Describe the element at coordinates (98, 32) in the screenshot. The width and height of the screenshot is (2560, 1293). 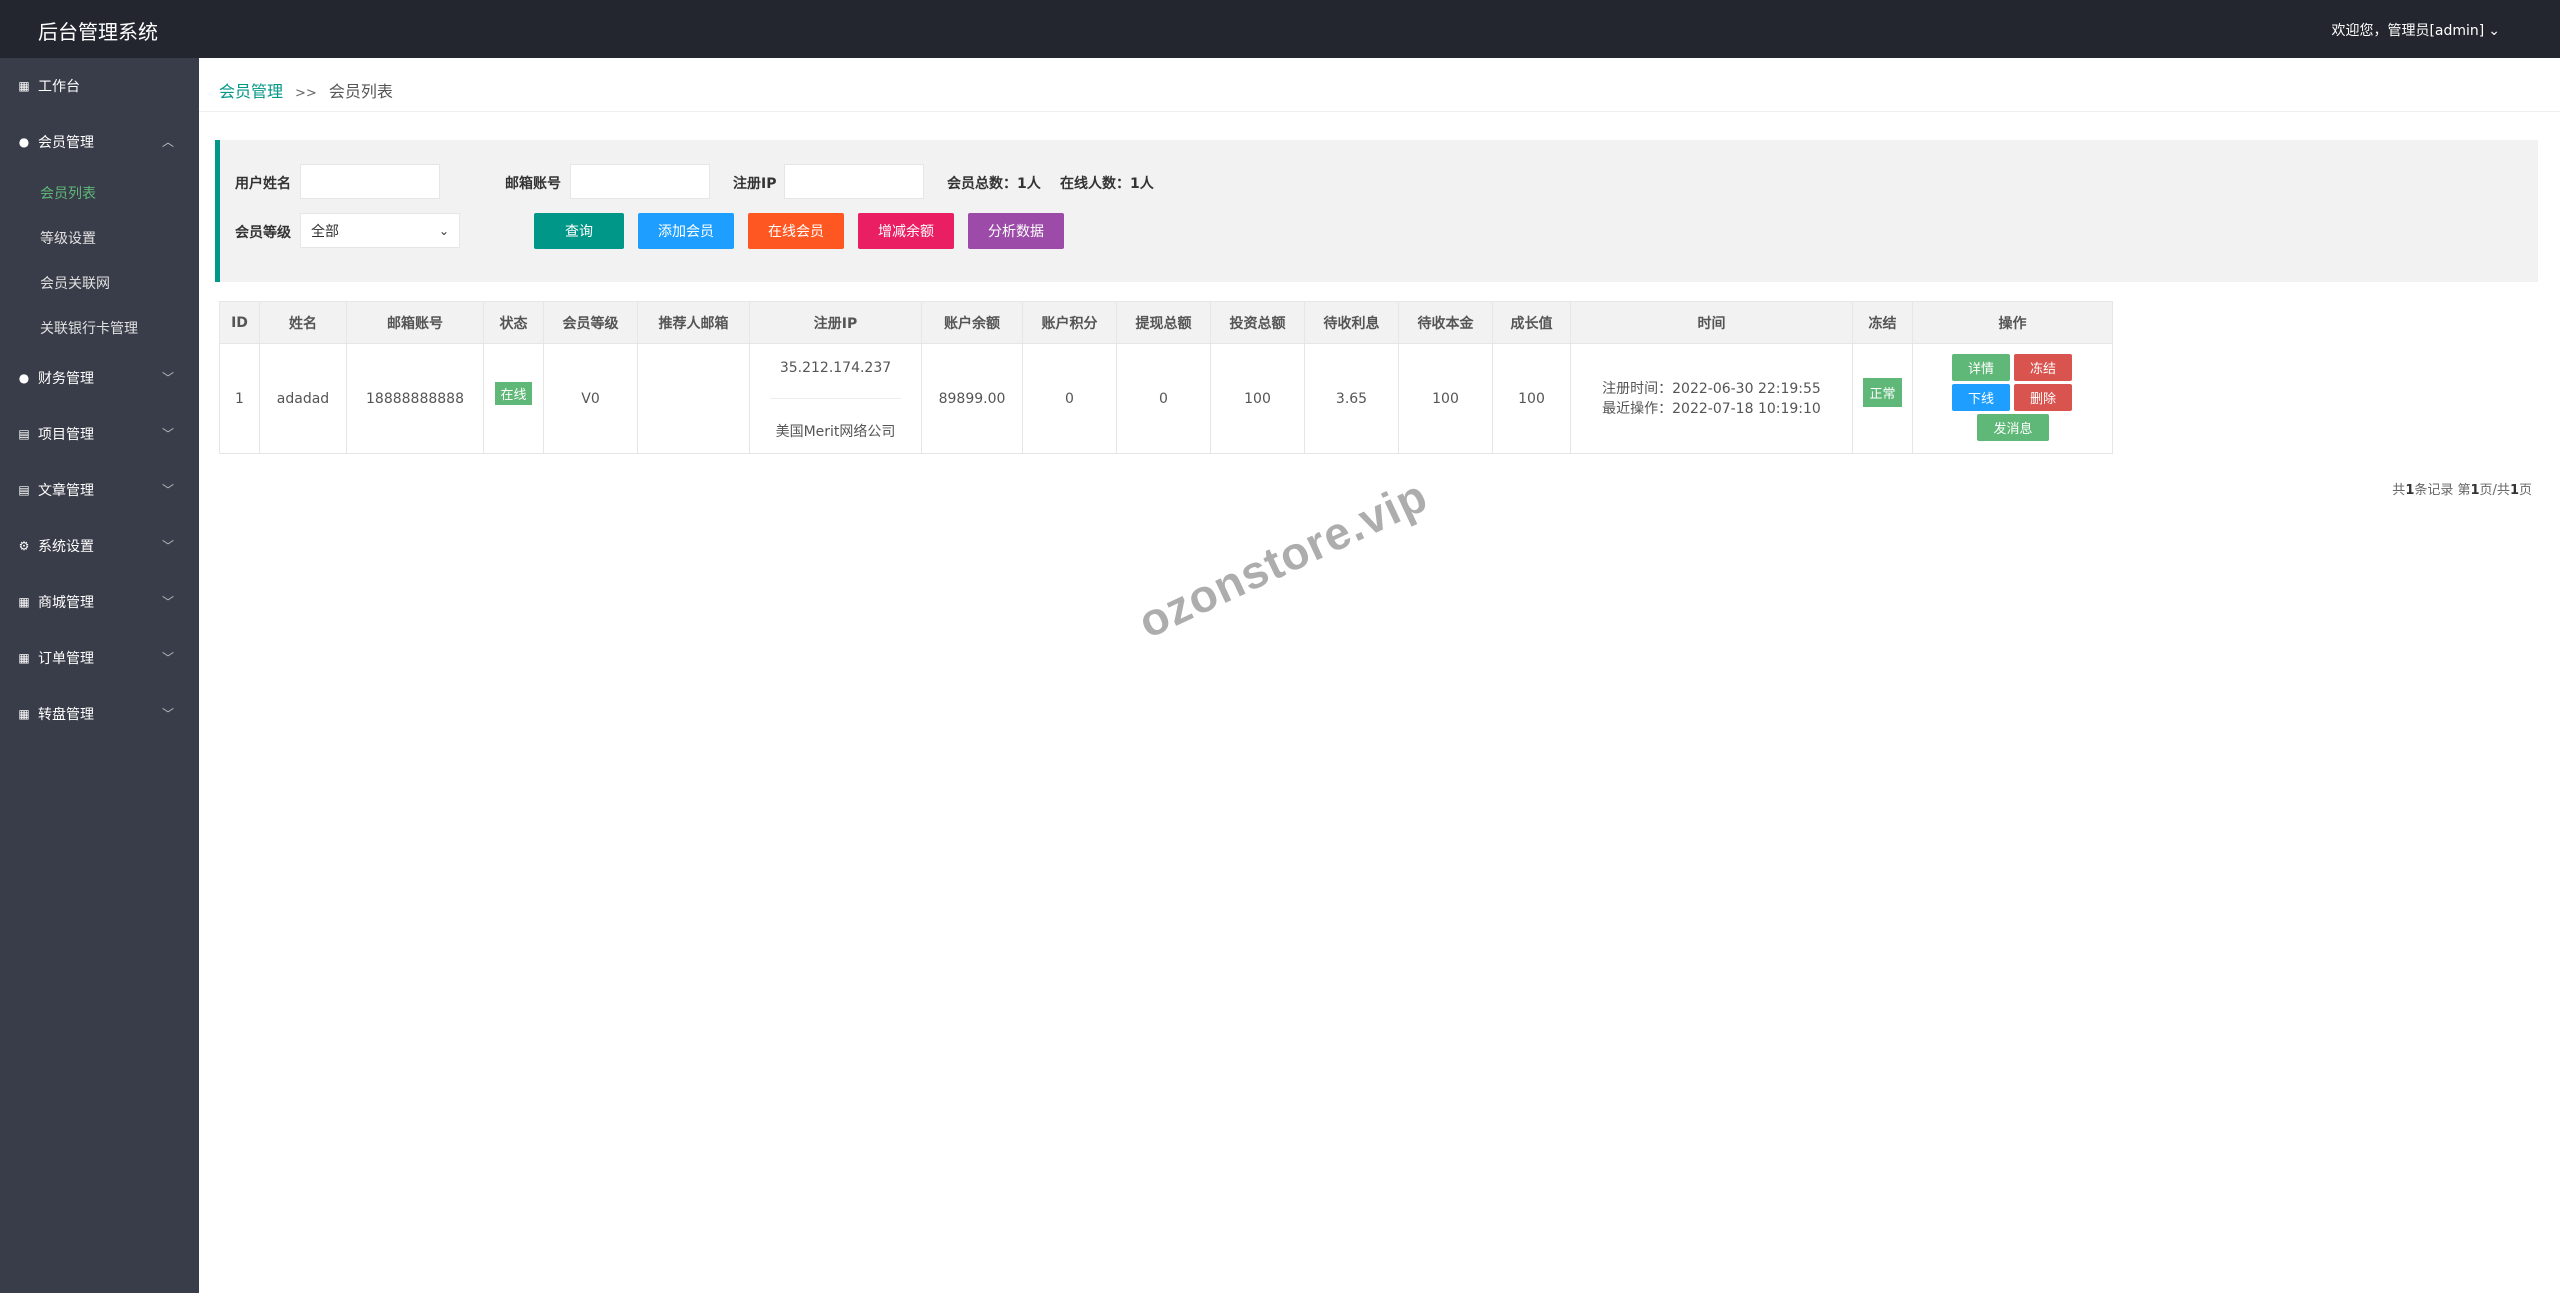
I see `app-title: 后台管理系统` at that location.